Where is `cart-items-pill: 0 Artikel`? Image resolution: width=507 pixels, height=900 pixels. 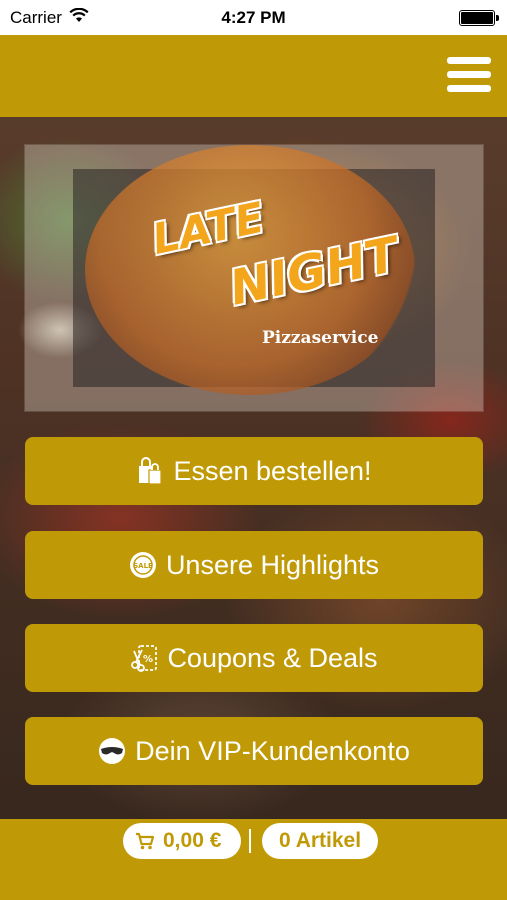 cart-items-pill: 0 Artikel is located at coordinates (320, 841).